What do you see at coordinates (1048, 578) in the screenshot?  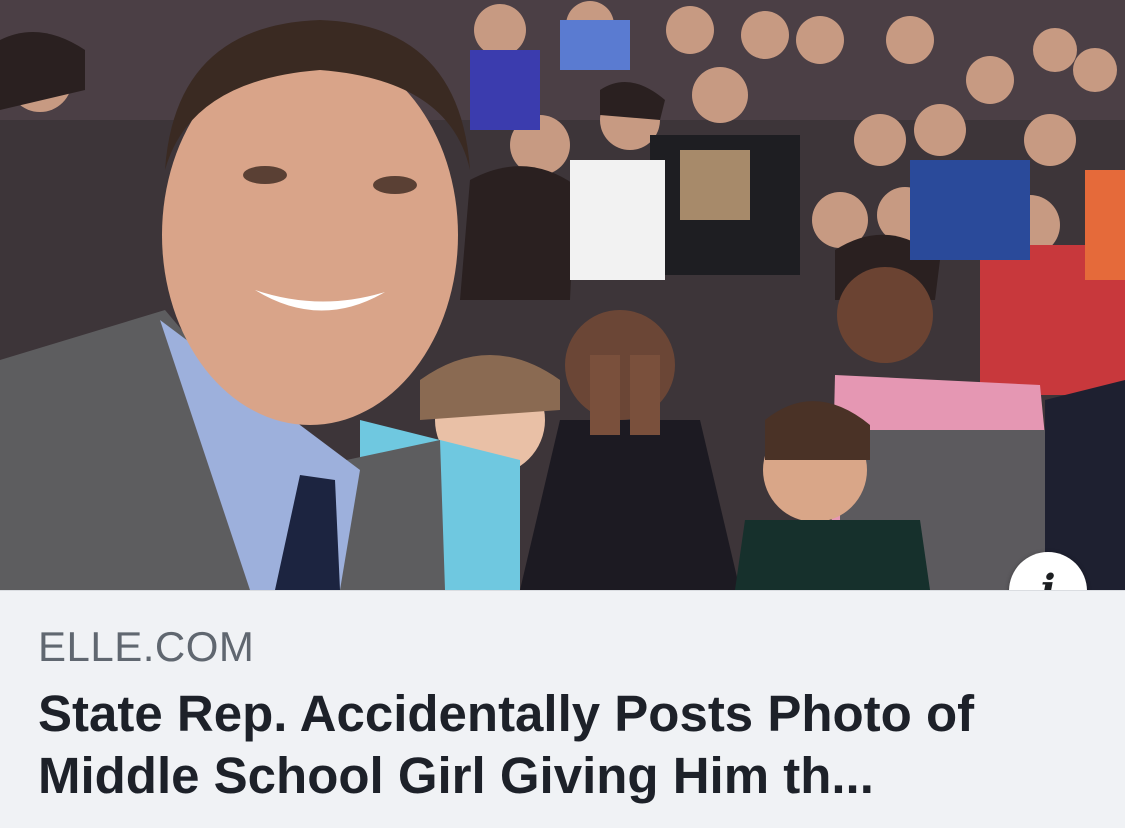 I see `info-icon: i` at bounding box center [1048, 578].